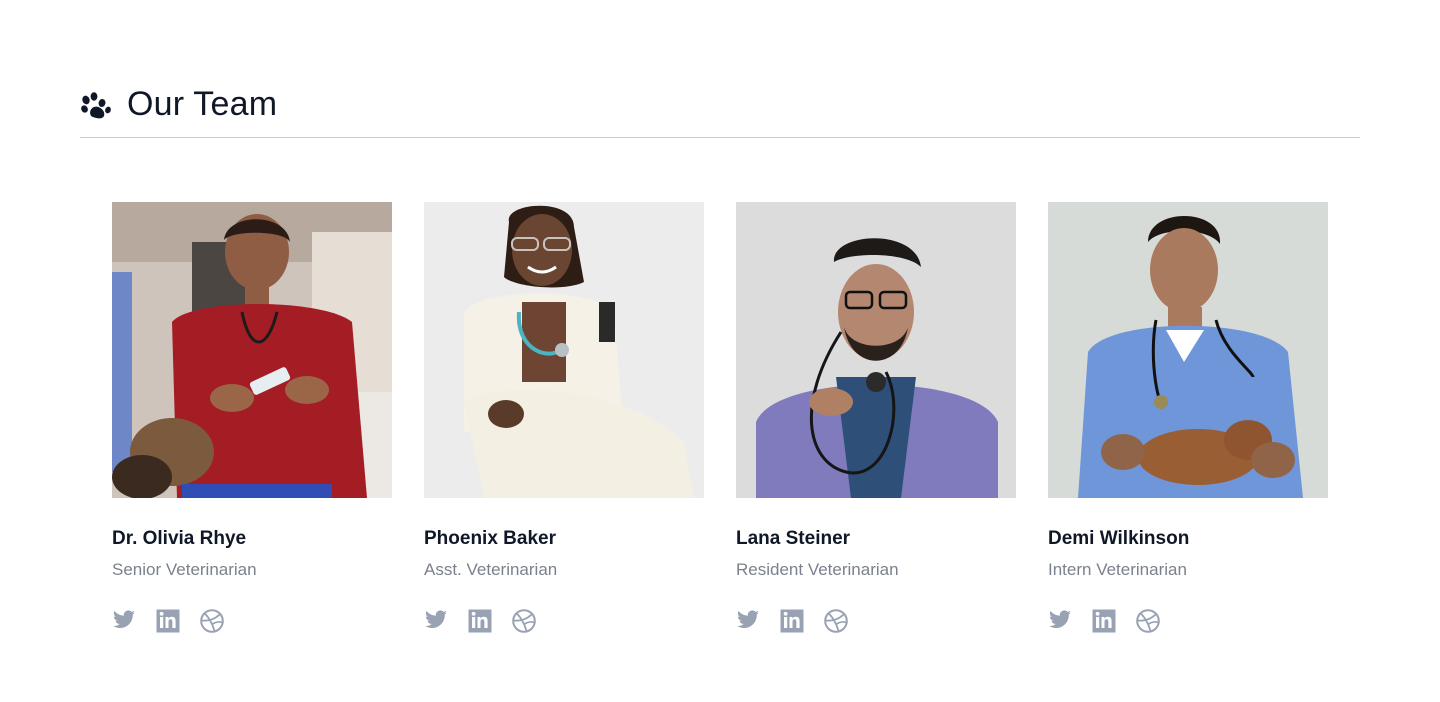 The height and width of the screenshot is (702, 1440). I want to click on member-name: Dr. Olivia Rhye, so click(179, 538).